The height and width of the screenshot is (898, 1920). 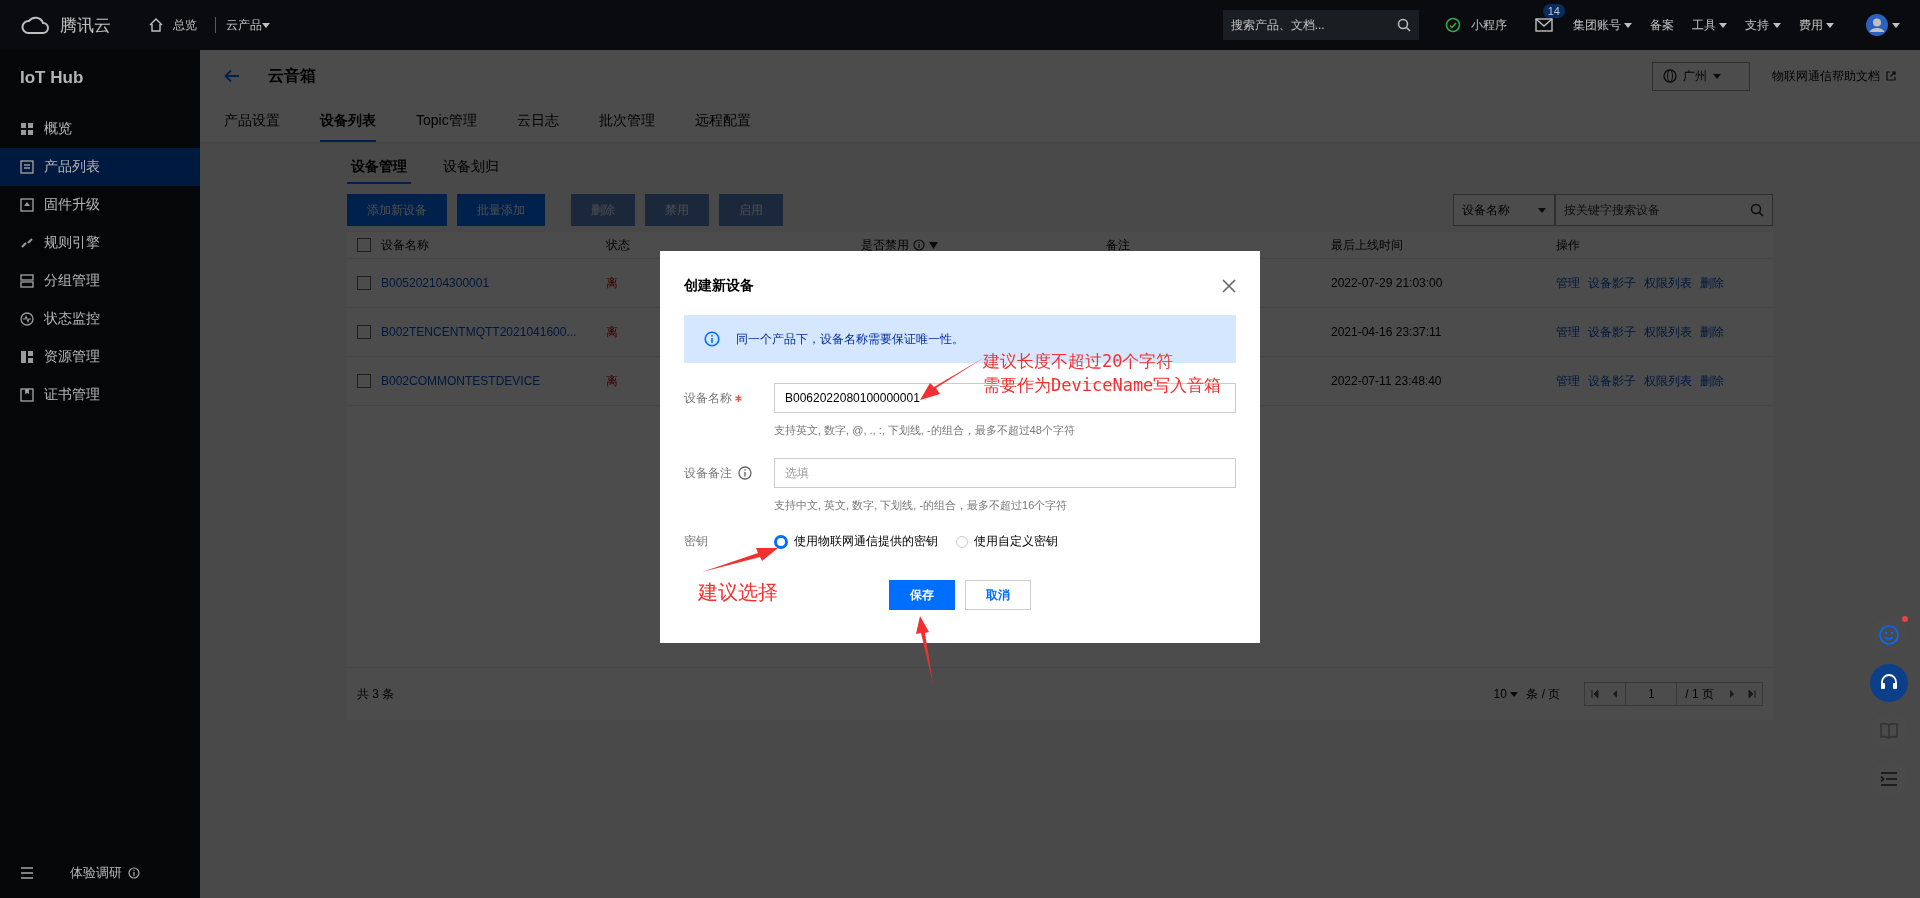 What do you see at coordinates (885, 245) in the screenshot?
I see `column-header: 是否禁用` at bounding box center [885, 245].